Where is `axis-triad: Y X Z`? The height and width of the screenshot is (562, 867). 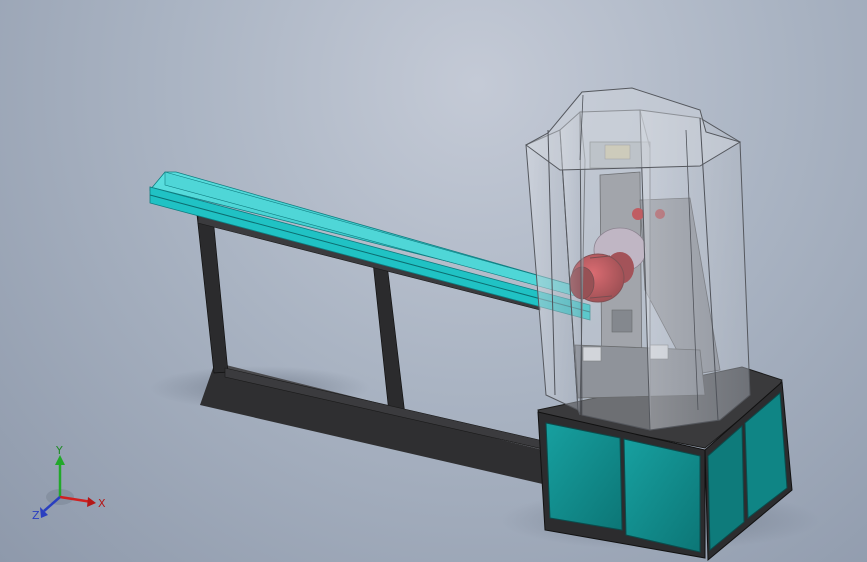 axis-triad: Y X Z is located at coordinates (72, 485).